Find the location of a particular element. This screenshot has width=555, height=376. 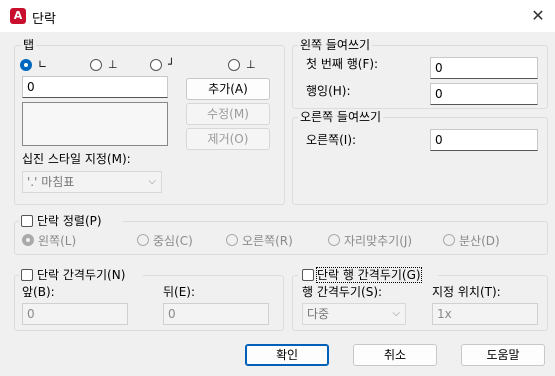

paragraph-spacing-checkbox is located at coordinates (27, 275).